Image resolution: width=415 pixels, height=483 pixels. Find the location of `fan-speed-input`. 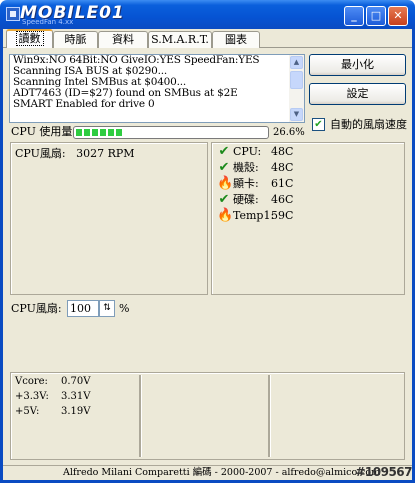

fan-speed-input is located at coordinates (83, 308).